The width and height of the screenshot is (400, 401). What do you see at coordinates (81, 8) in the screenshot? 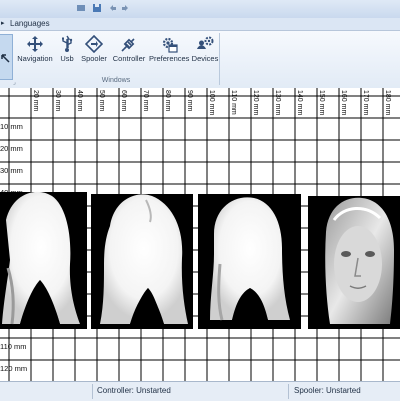
I see `quick-access-icon` at bounding box center [81, 8].